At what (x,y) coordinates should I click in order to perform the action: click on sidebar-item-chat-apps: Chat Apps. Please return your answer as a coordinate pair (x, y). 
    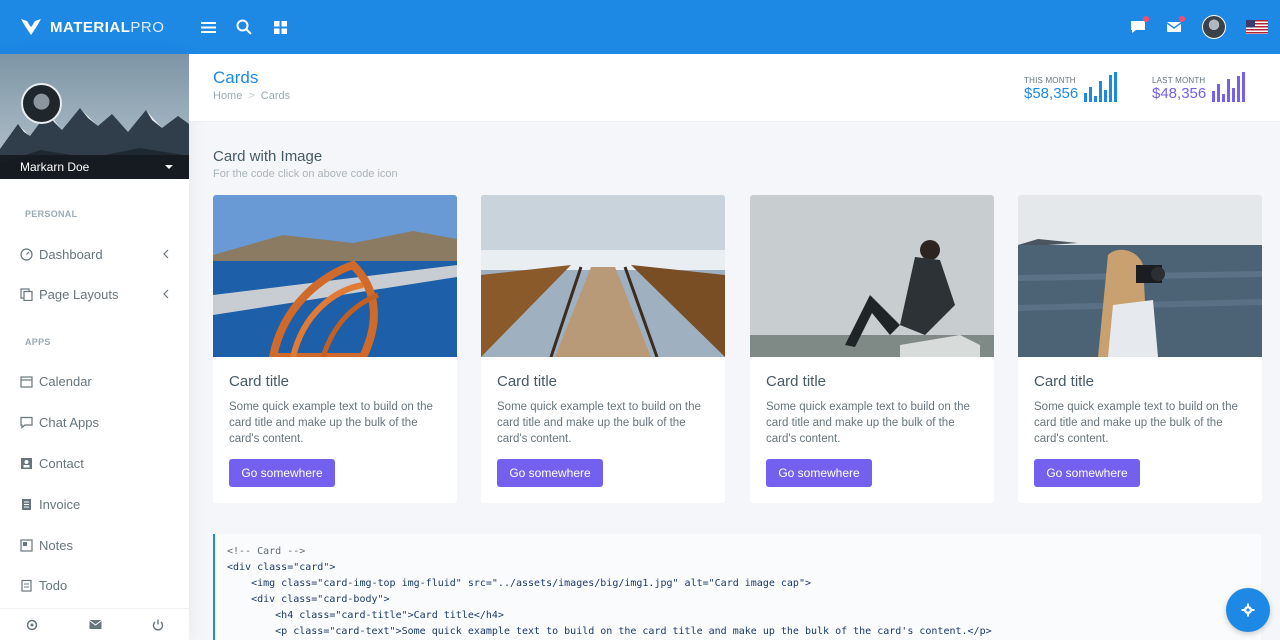
    Looking at the image, I should click on (95, 422).